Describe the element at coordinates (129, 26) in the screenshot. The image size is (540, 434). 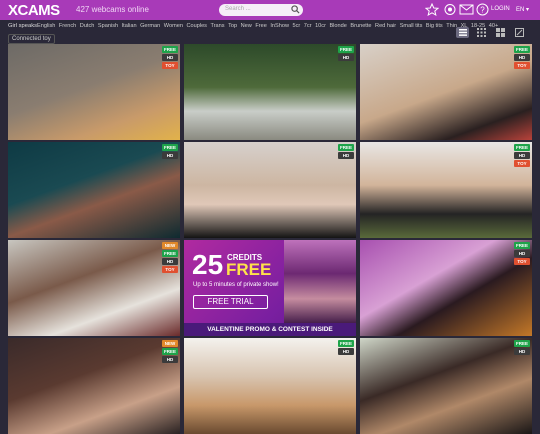
I see `filter-item: Italian` at that location.